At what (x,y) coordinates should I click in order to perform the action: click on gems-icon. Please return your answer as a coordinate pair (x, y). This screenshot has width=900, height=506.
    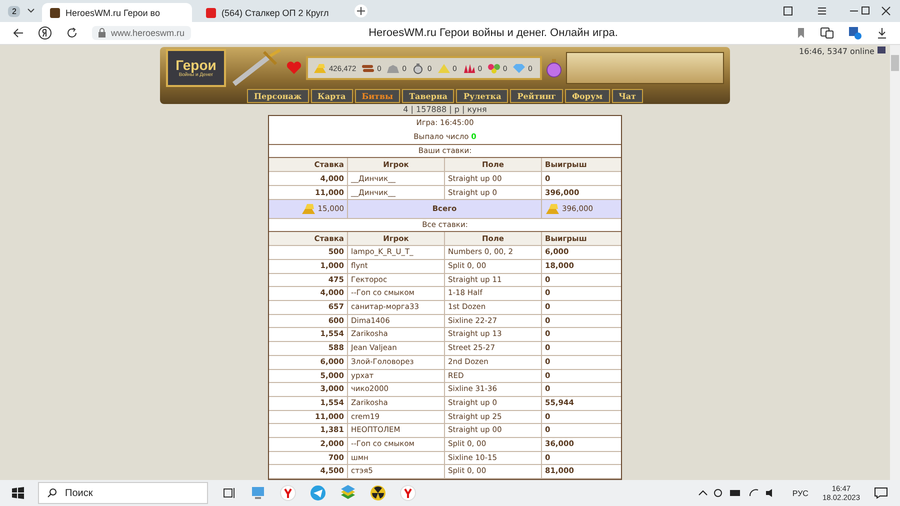
    Looking at the image, I should click on (493, 68).